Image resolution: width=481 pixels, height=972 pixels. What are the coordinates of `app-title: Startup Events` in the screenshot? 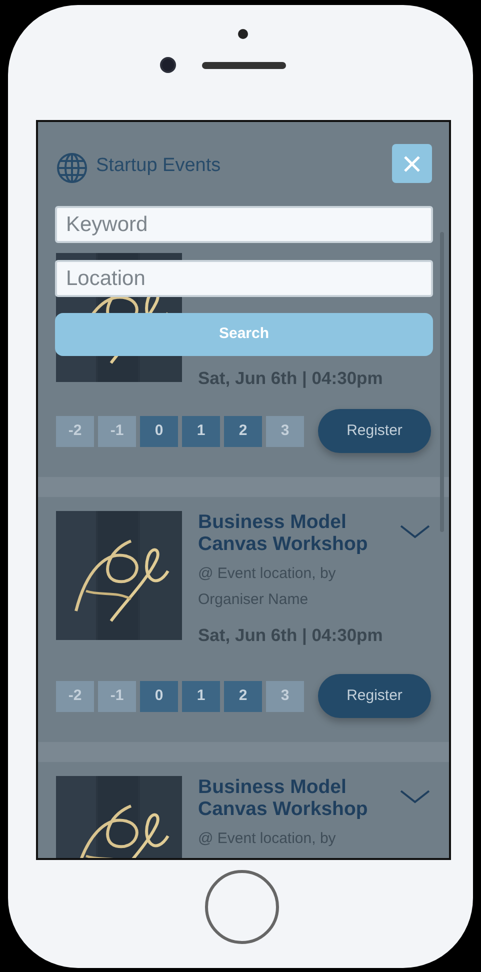 It's located at (158, 166).